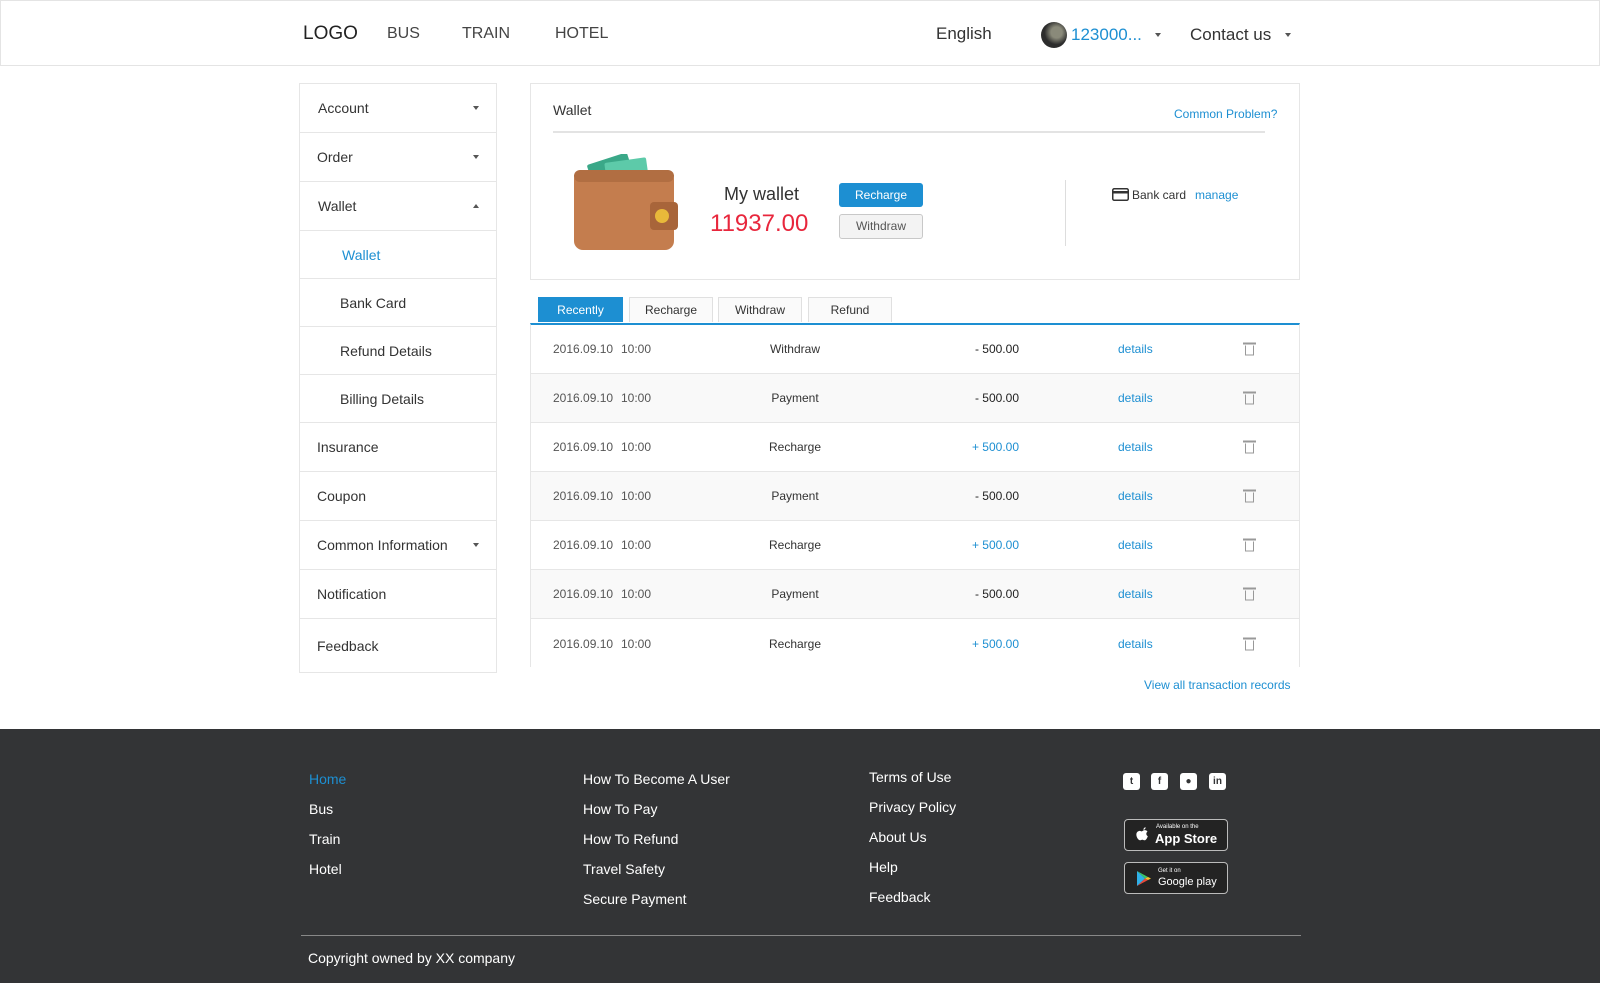 This screenshot has height=983, width=1600. What do you see at coordinates (671, 309) in the screenshot?
I see `tab-recharge: Recharge` at bounding box center [671, 309].